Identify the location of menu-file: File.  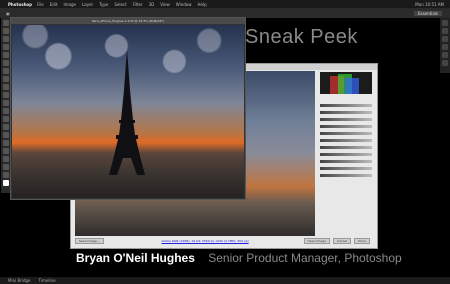
(40, 4).